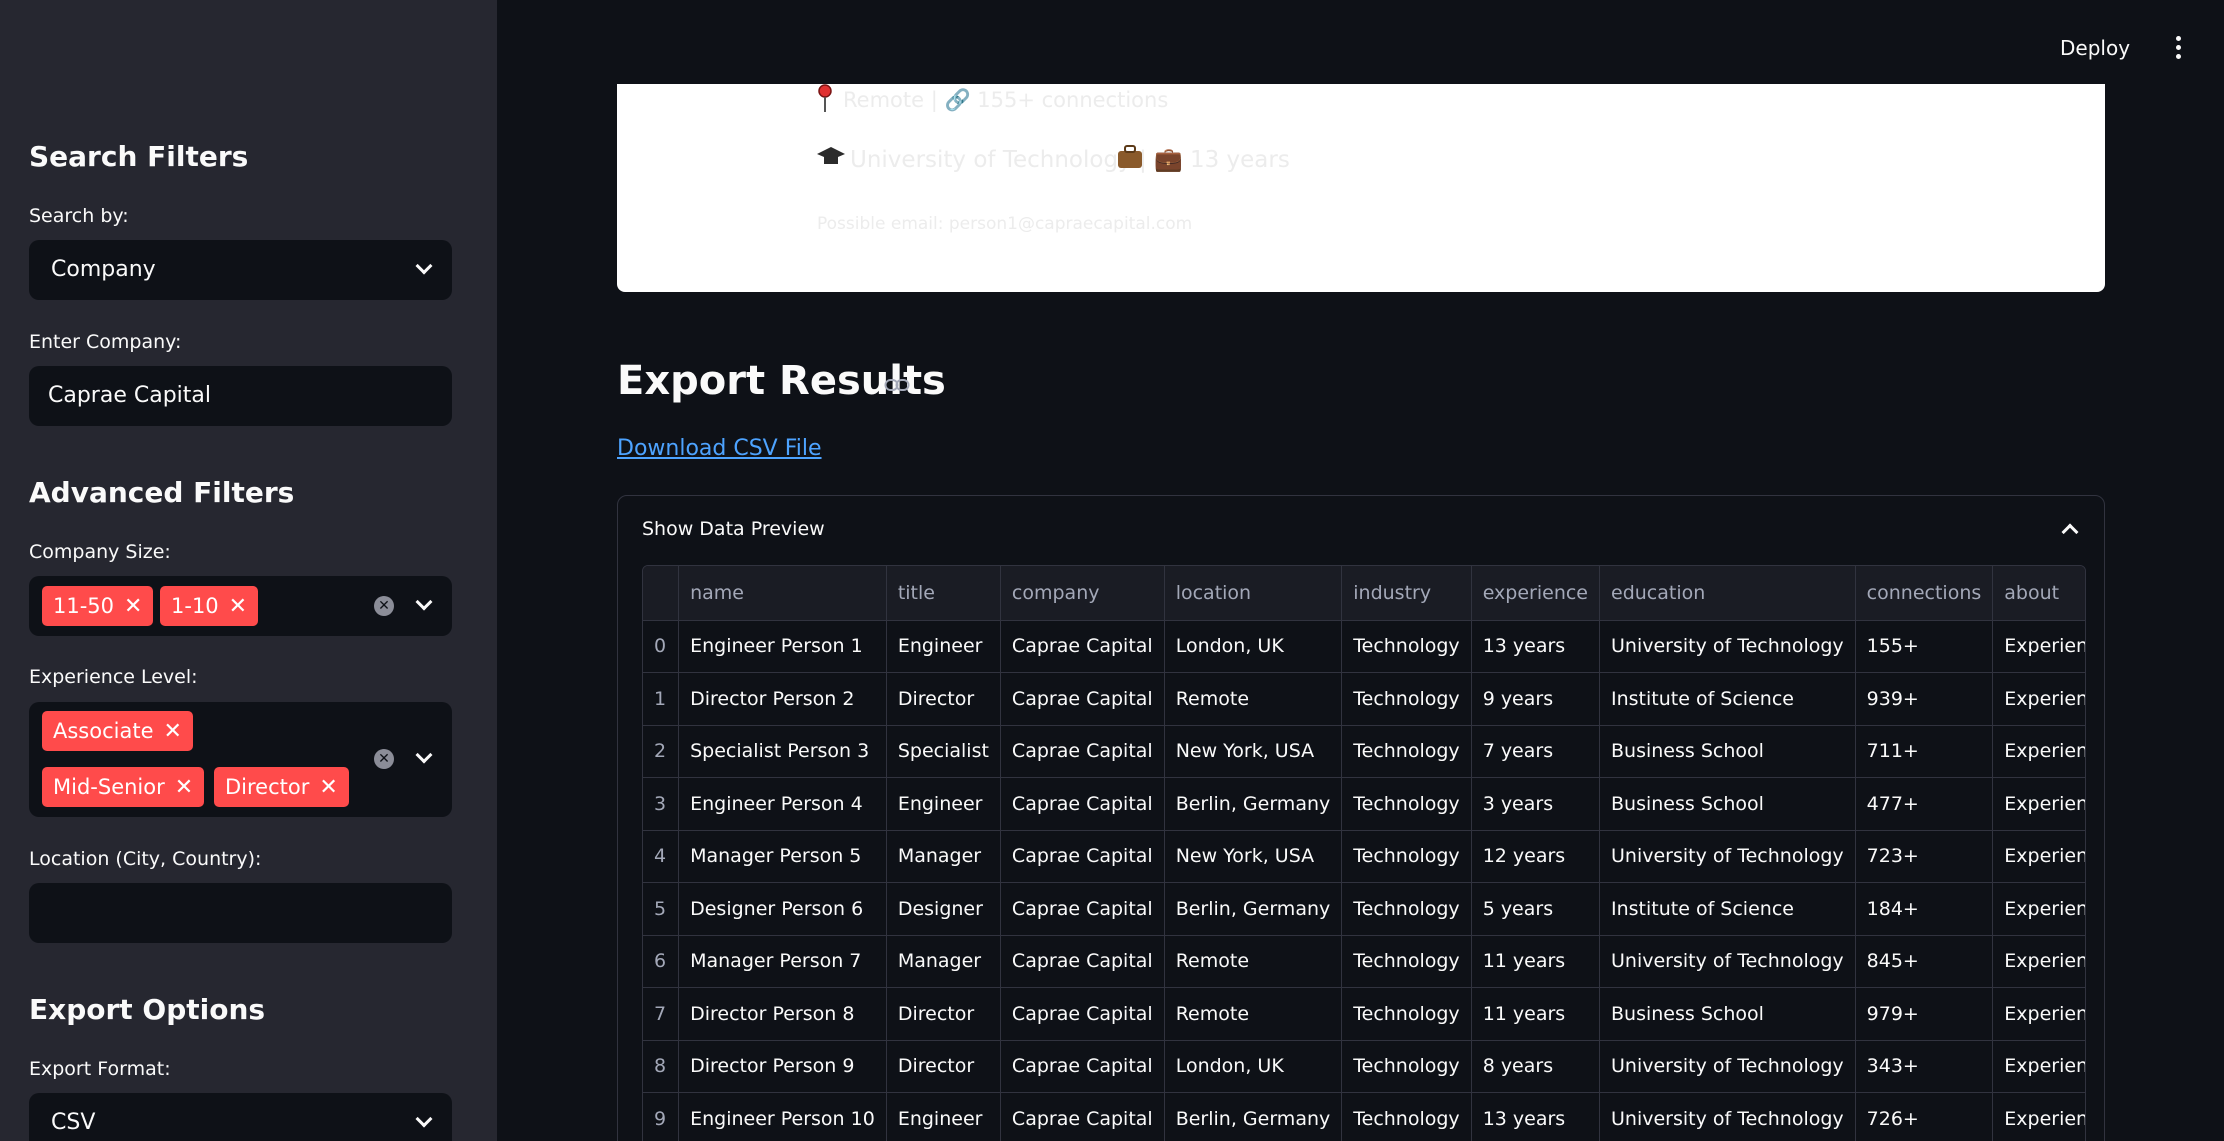 The height and width of the screenshot is (1141, 2224). What do you see at coordinates (98, 606) in the screenshot?
I see `tag-company-size: 11-50 ✕` at bounding box center [98, 606].